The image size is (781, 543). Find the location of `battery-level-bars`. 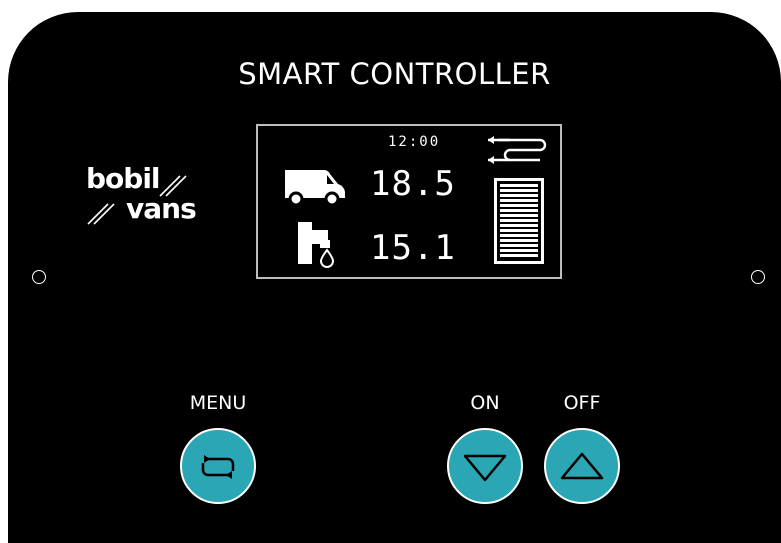

battery-level-bars is located at coordinates (519, 221).